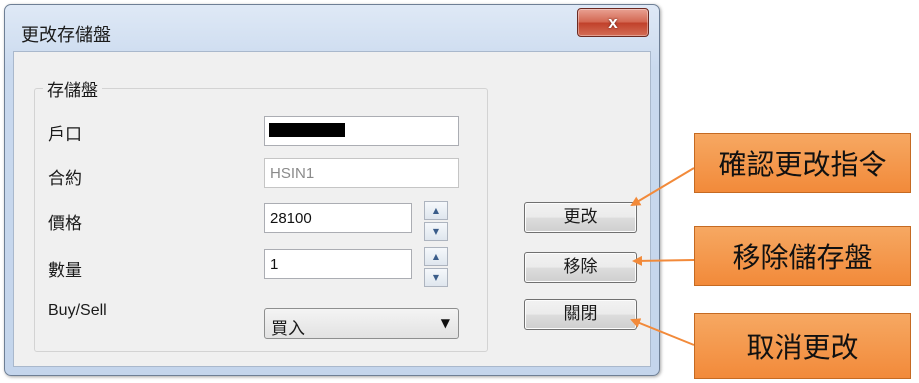 The height and width of the screenshot is (383, 919). Describe the element at coordinates (662, 332) in the screenshot. I see `callout-arrow-cancel` at that location.